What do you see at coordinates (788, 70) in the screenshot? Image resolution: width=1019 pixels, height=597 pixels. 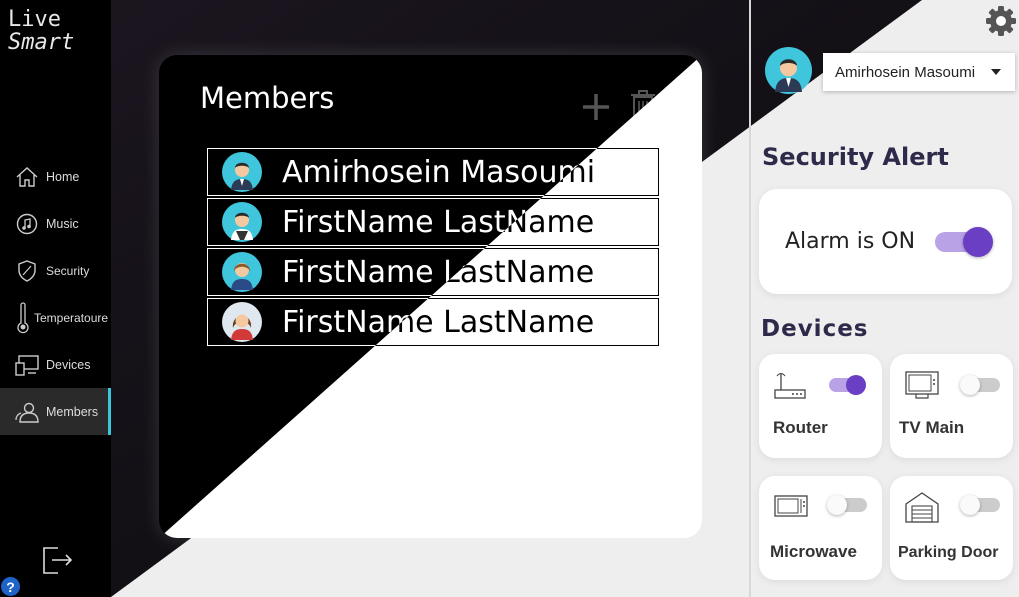 I see `user-avatar` at bounding box center [788, 70].